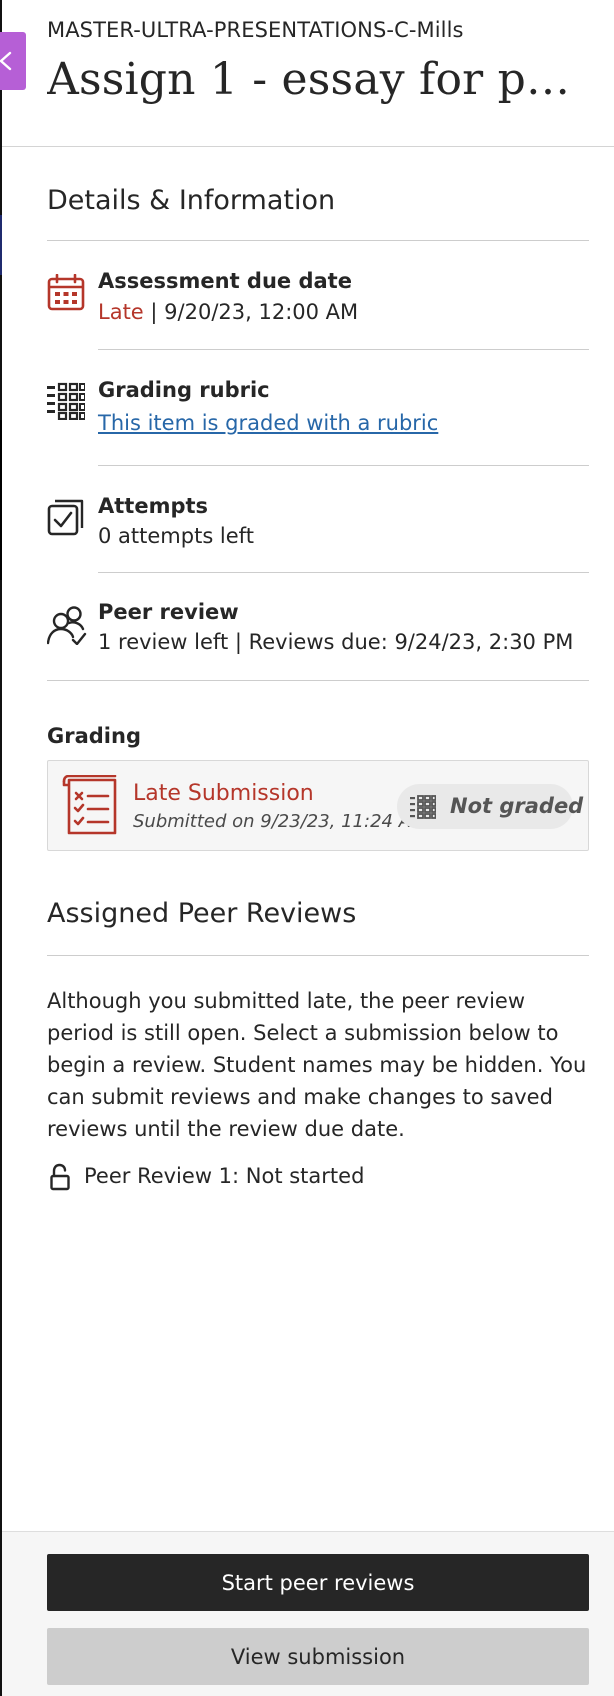 The width and height of the screenshot is (614, 1696). I want to click on grading-status-title: Late Submission, so click(223, 793).